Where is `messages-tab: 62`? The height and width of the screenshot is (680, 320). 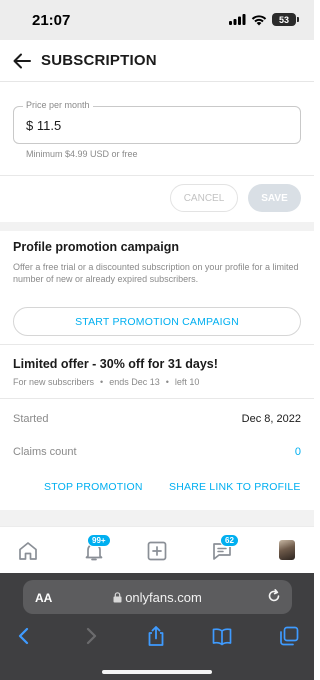 messages-tab: 62 is located at coordinates (224, 548).